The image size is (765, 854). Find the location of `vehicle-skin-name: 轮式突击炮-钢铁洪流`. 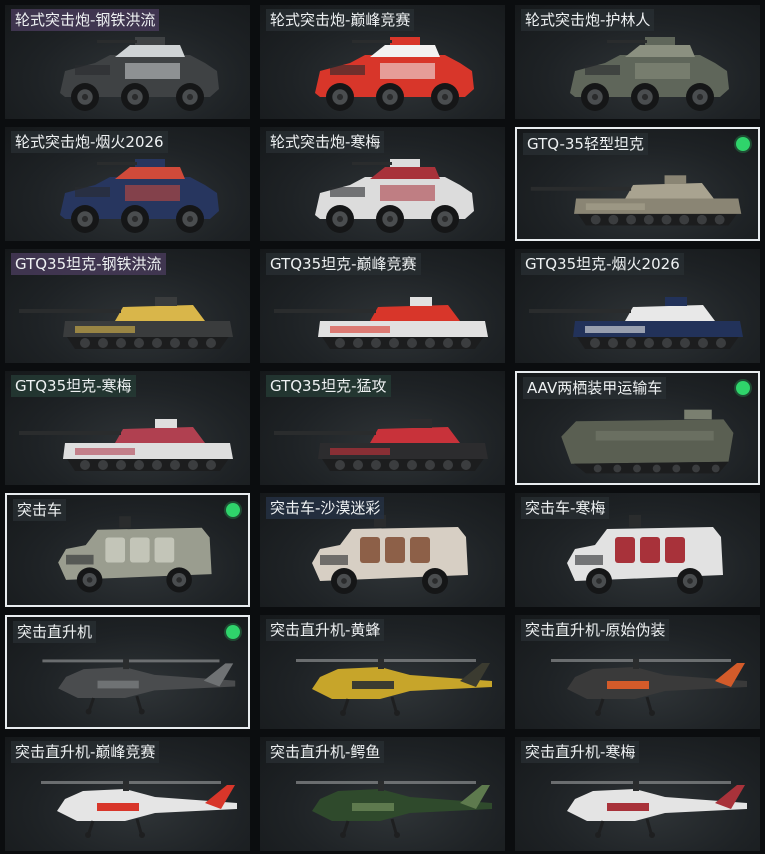

vehicle-skin-name: 轮式突击炮-钢铁洪流 is located at coordinates (85, 20).